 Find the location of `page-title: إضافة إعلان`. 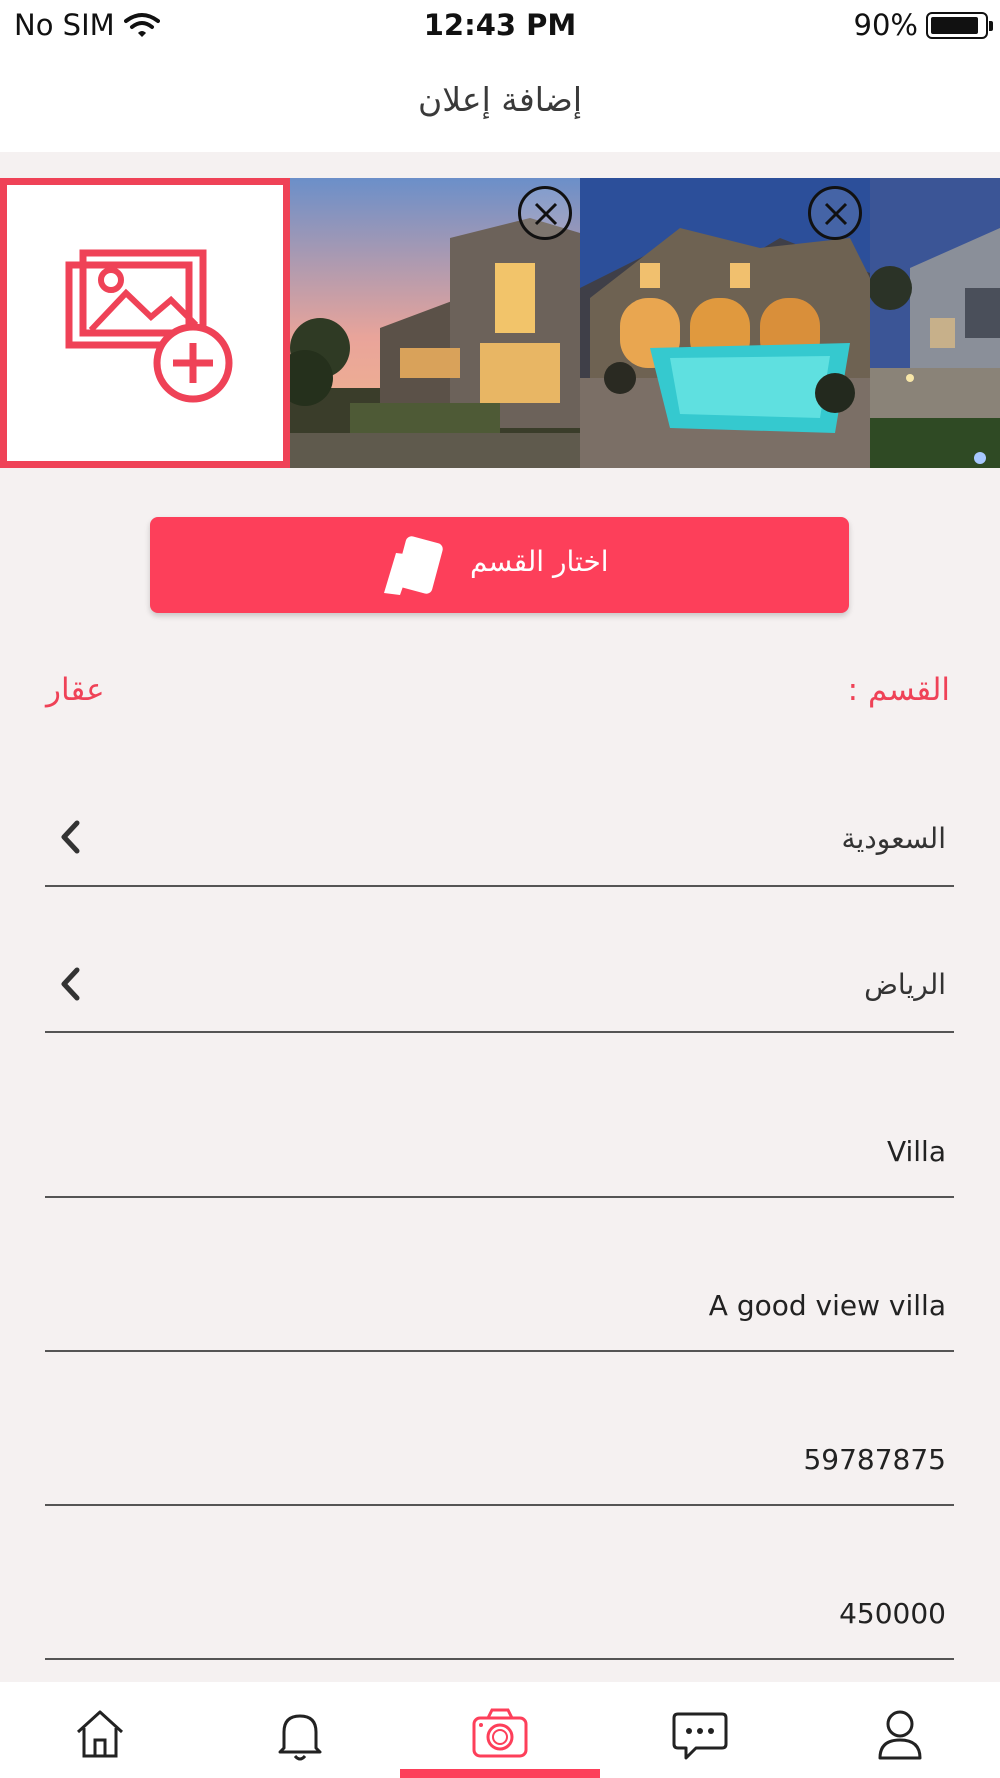

page-title: إضافة إعلان is located at coordinates (500, 99).